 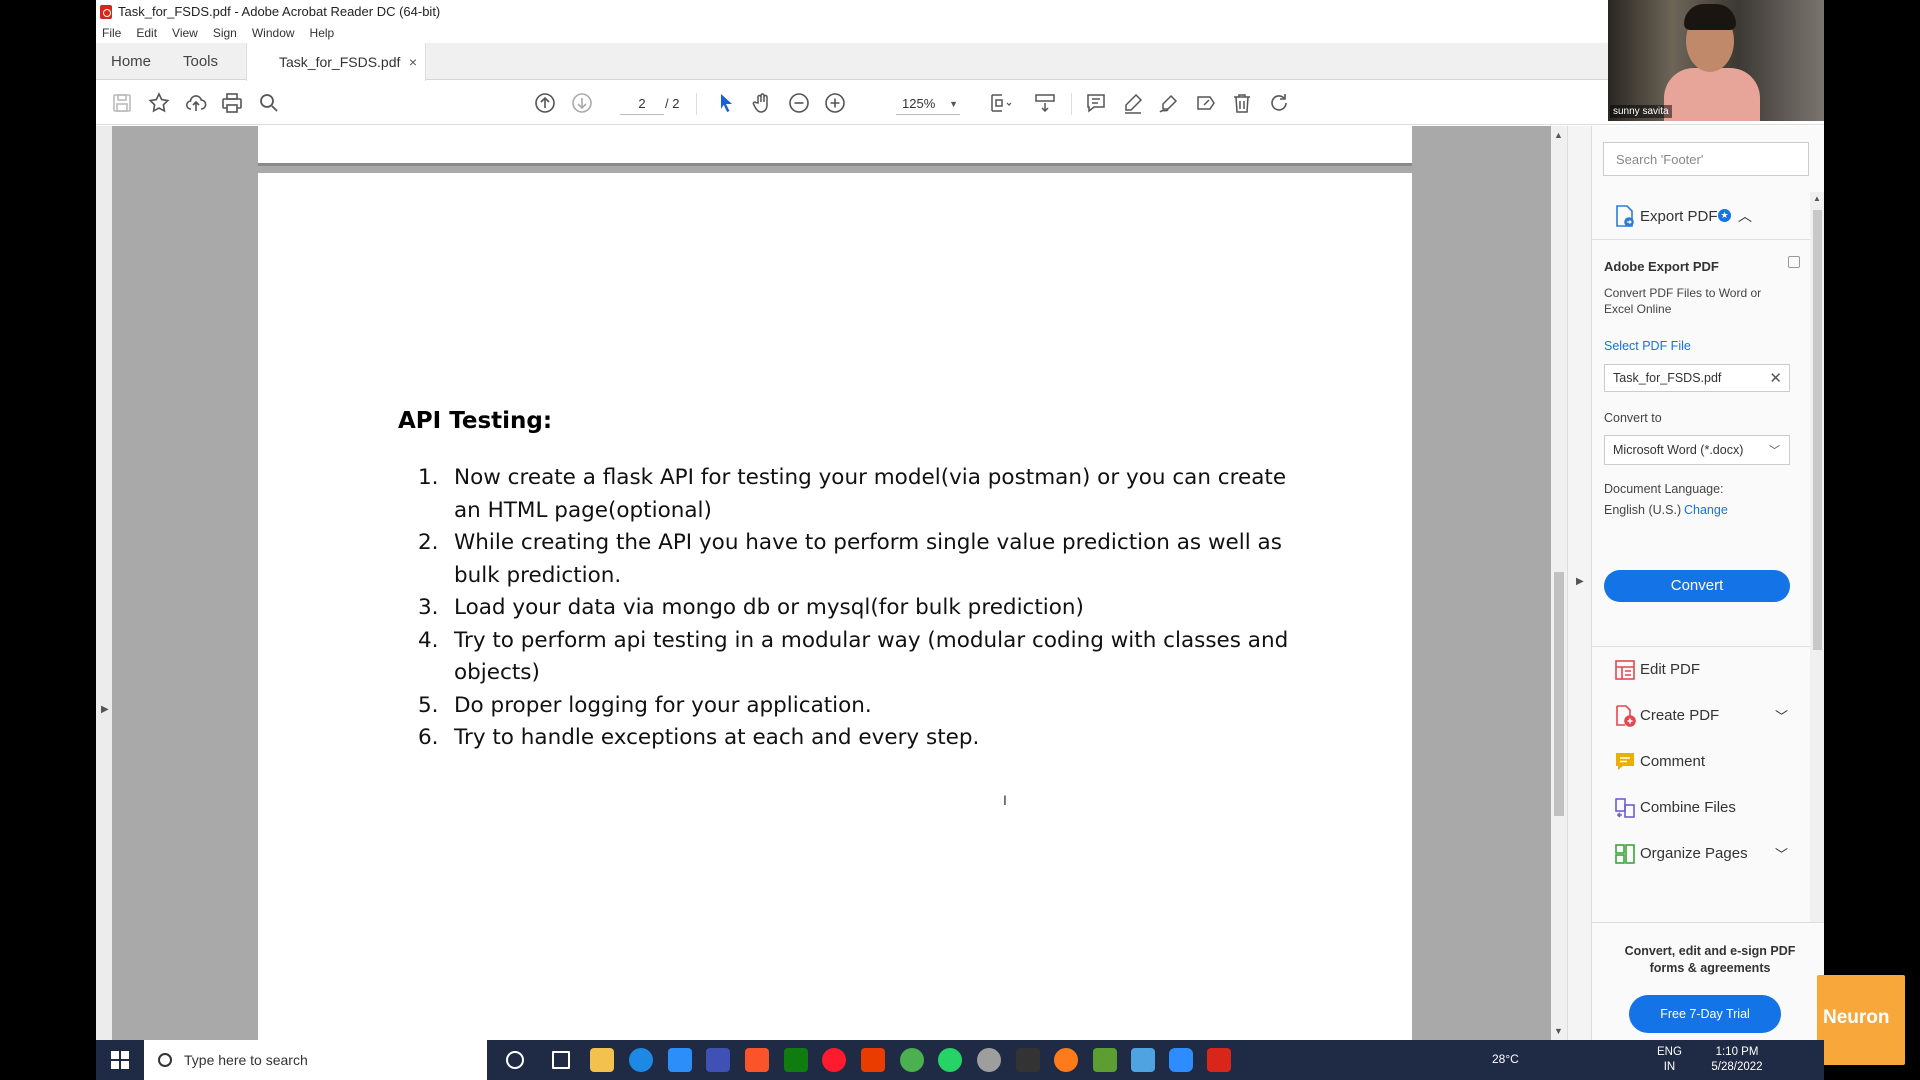 I want to click on tool-combine-files: Combine Files, so click(x=1701, y=808).